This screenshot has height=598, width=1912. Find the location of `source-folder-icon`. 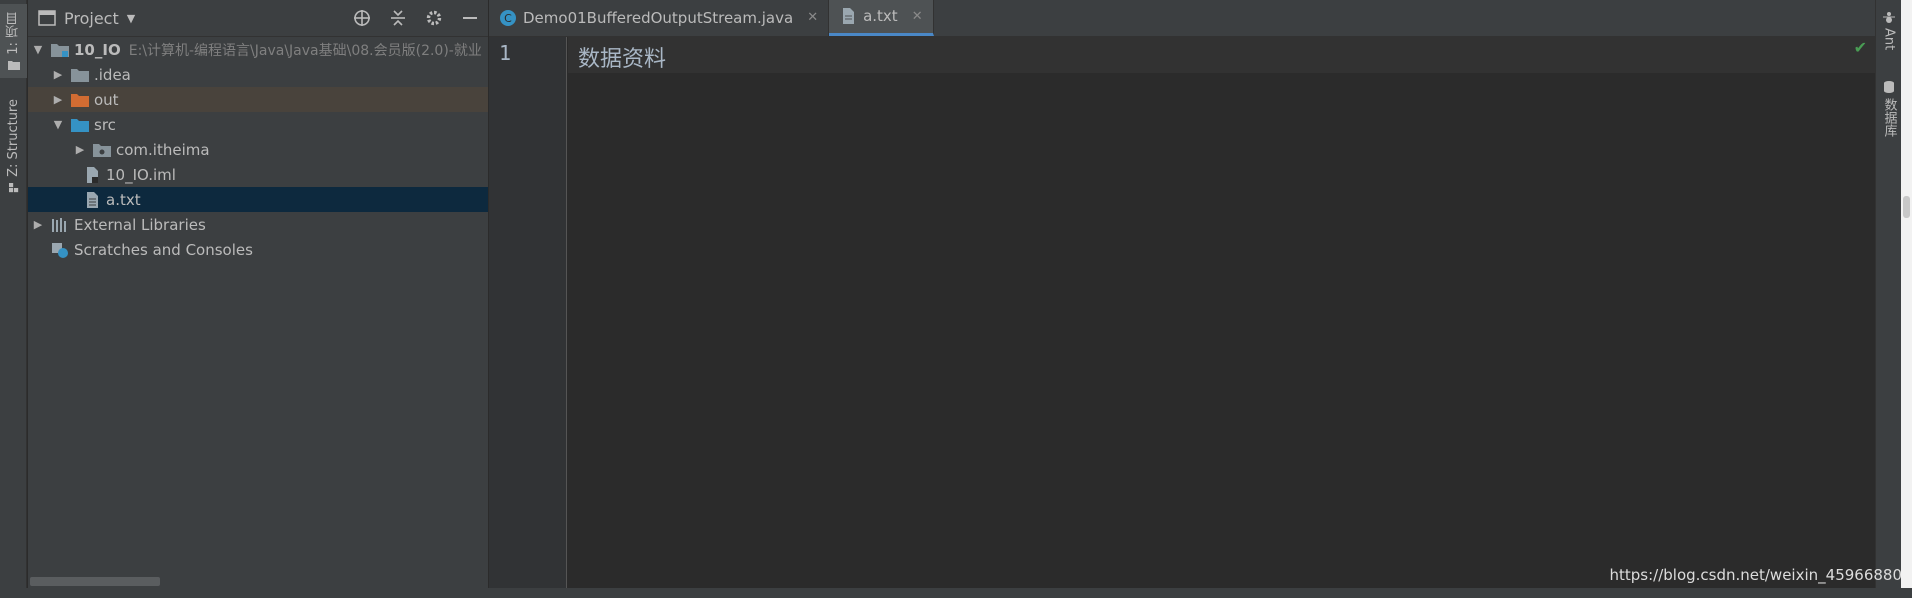

source-folder-icon is located at coordinates (80, 125).